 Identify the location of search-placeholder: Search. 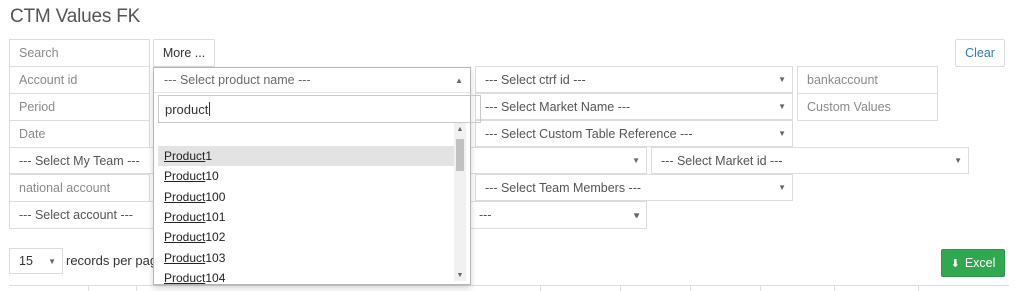
(39, 53).